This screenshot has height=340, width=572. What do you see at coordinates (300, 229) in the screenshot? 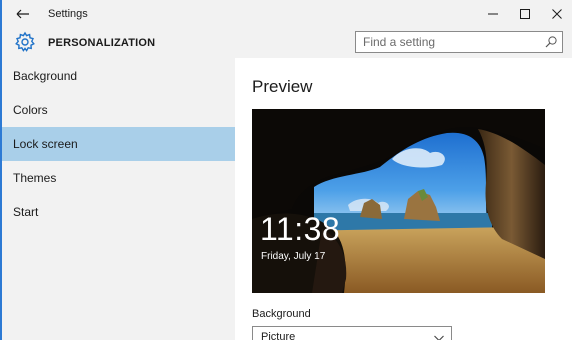
I see `lock-screen-time: 11:38` at bounding box center [300, 229].